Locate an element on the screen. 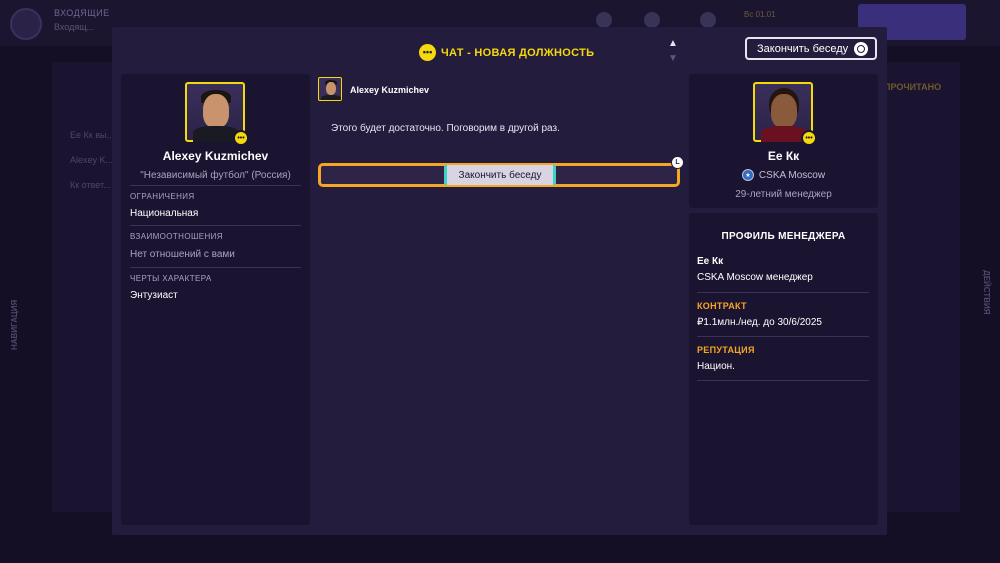 Image resolution: width=1000 pixels, height=563 pixels. restrictions-label: ОГРАНИЧЕНИЯ is located at coordinates (162, 196).